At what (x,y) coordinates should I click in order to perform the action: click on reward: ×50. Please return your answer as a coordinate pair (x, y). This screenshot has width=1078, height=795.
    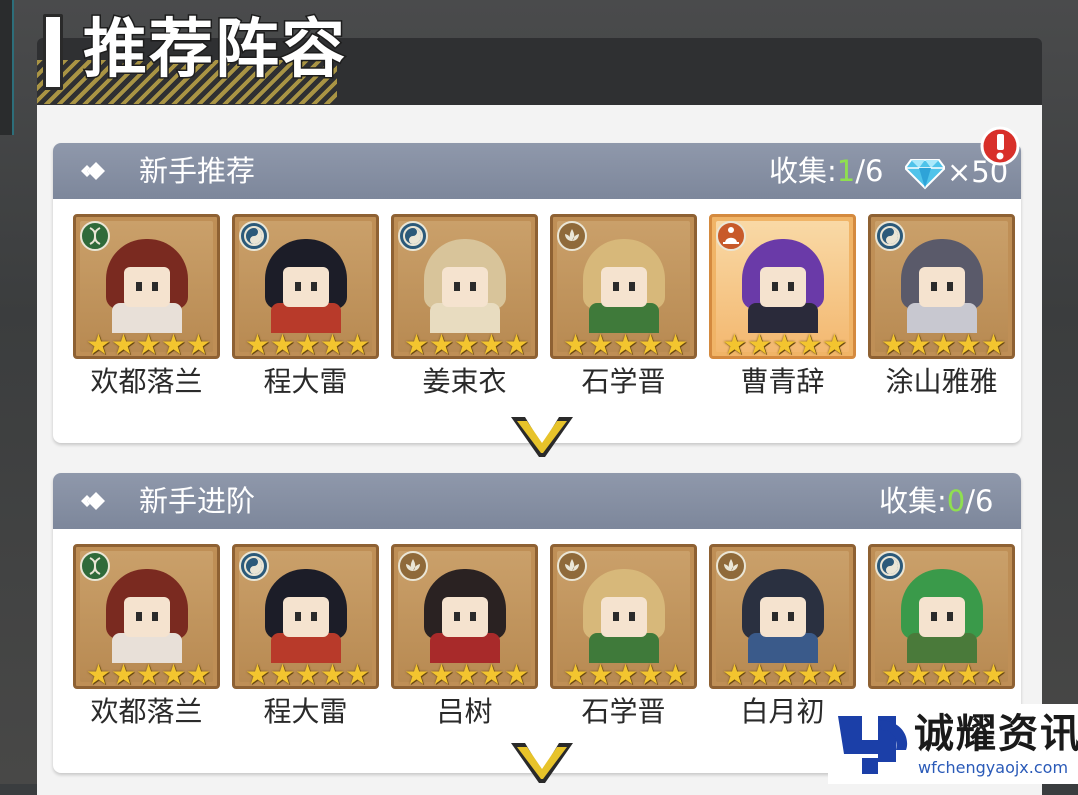
    Looking at the image, I should click on (974, 172).